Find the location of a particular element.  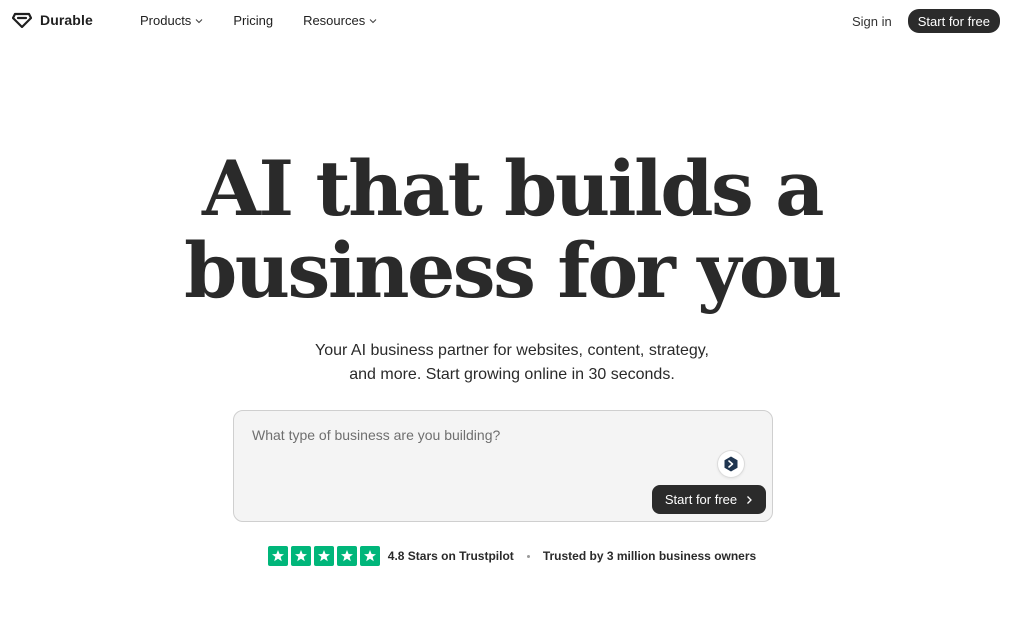

submit-label: Start for free is located at coordinates (701, 499).